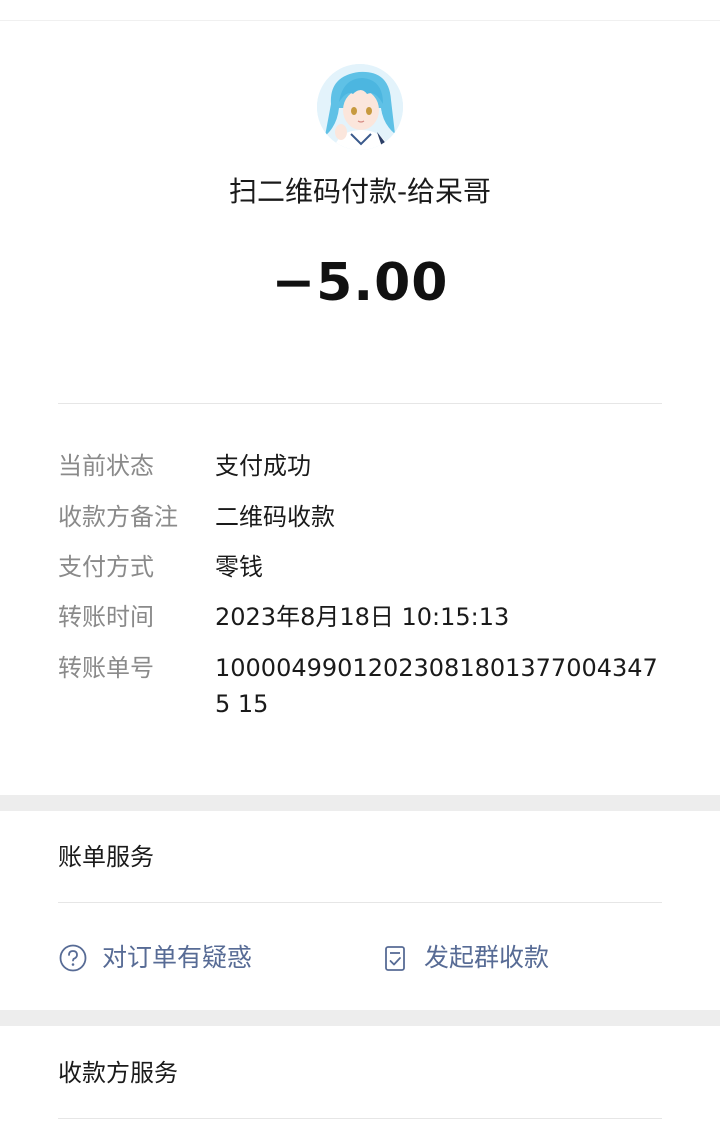 The height and width of the screenshot is (1125, 720). What do you see at coordinates (360, 1118) in the screenshot?
I see `payee-service-divider` at bounding box center [360, 1118].